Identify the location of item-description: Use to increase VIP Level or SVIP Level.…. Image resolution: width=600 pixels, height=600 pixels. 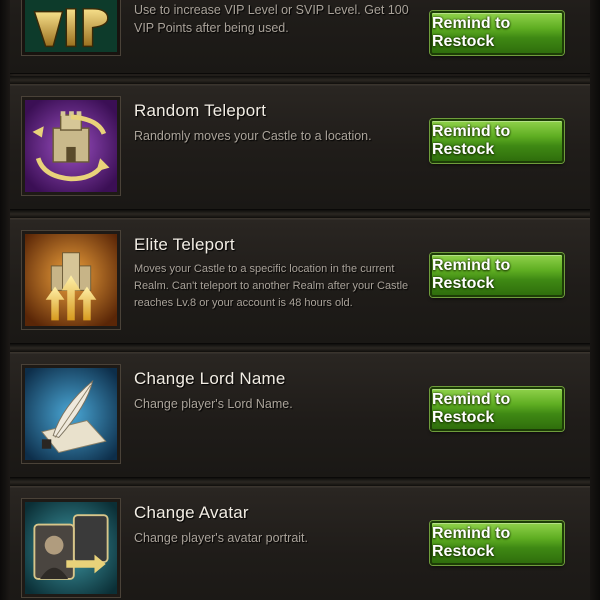
(271, 19).